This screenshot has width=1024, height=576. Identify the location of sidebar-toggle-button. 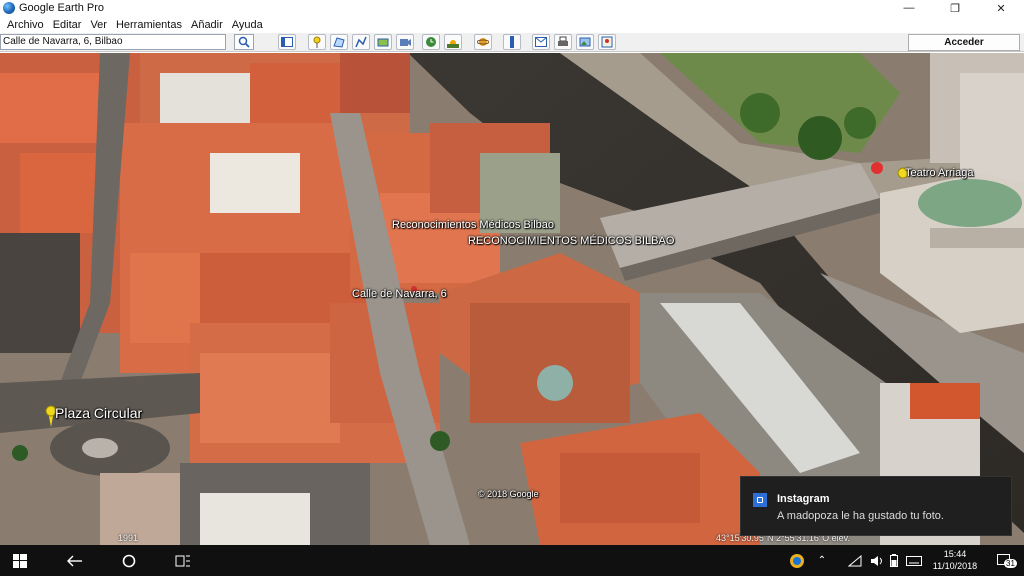
(287, 42).